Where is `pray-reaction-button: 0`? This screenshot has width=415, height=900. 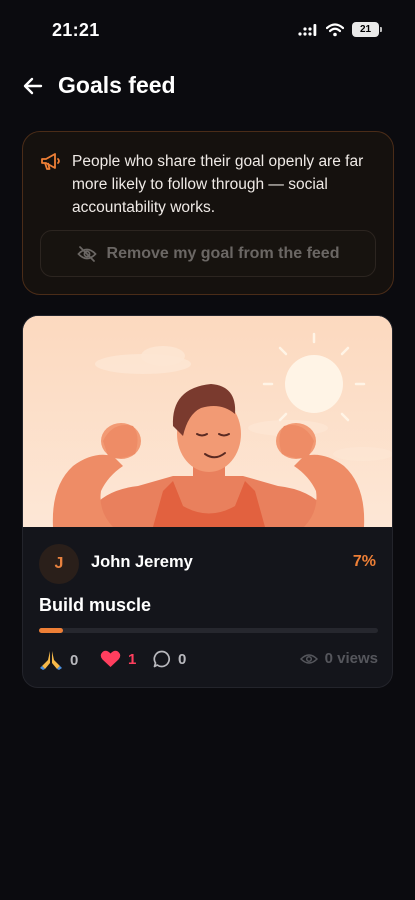
pray-reaction-button: 0 is located at coordinates (58, 660).